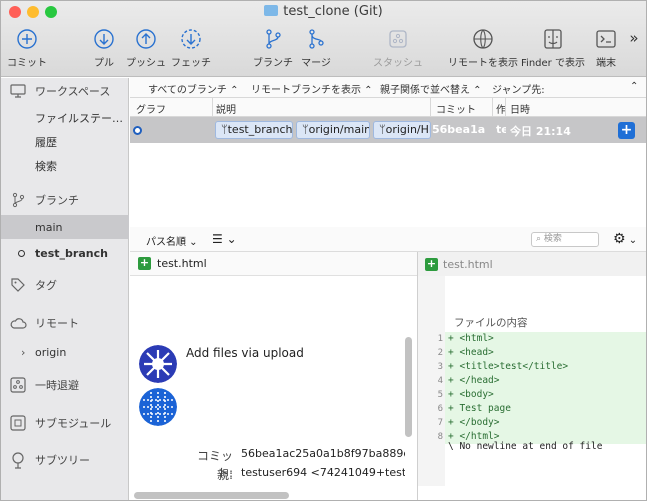  I want to click on terminal-button: 端末, so click(606, 48).